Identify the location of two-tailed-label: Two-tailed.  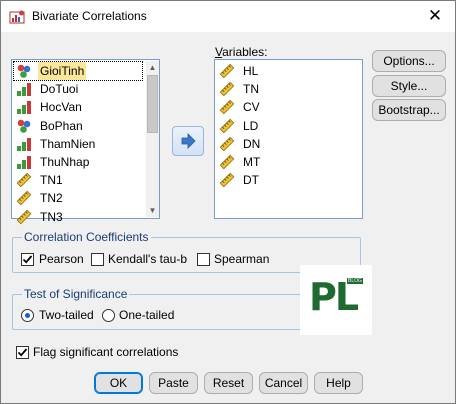
(66, 315).